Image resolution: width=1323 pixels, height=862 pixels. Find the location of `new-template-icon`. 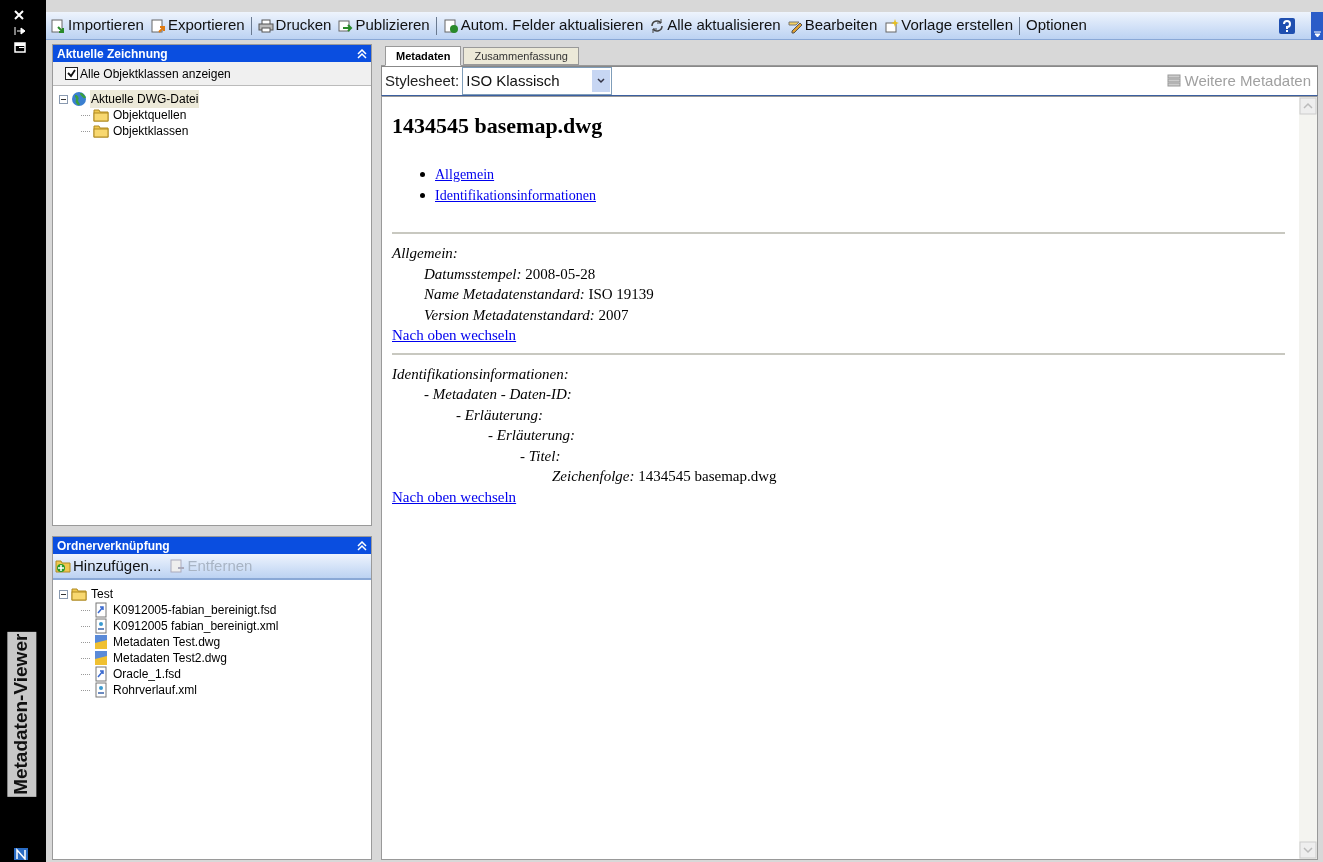

new-template-icon is located at coordinates (891, 25).